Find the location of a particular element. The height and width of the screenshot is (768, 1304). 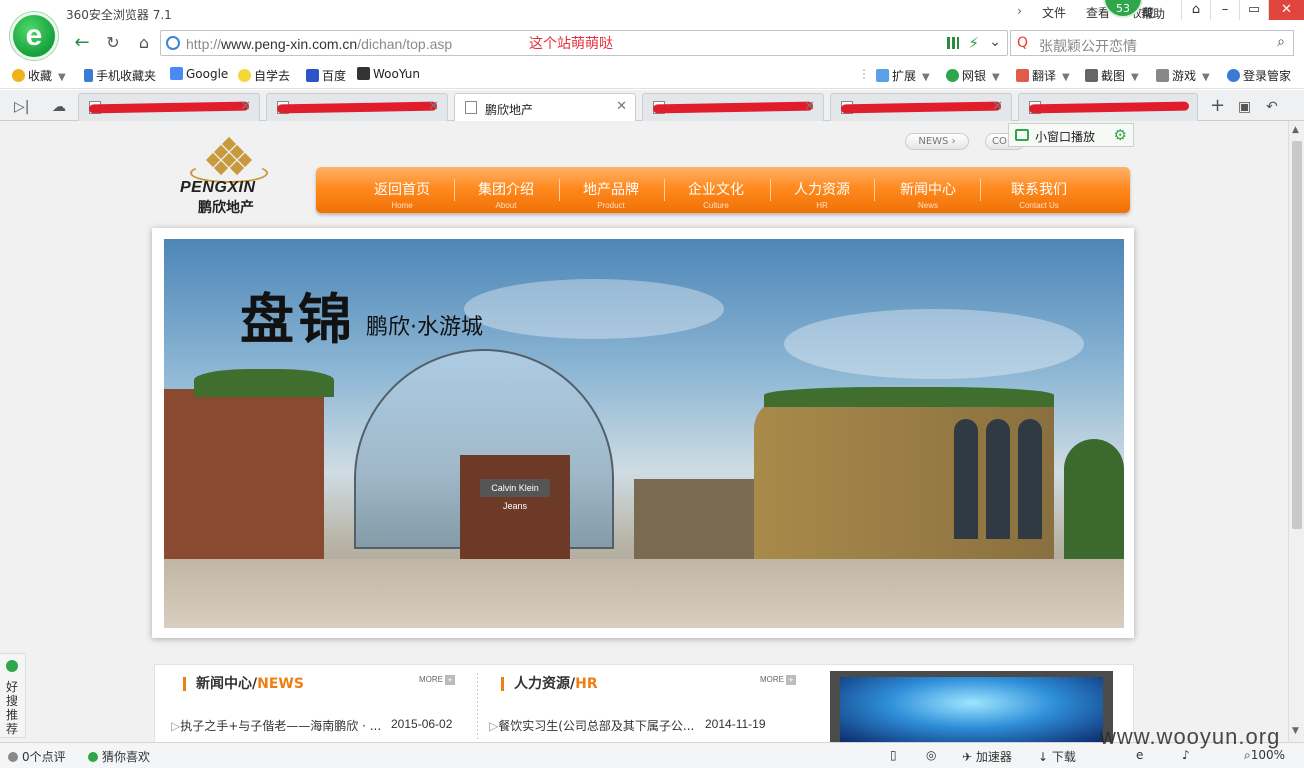

nav-news: 新闻中心 News is located at coordinates (928, 190).